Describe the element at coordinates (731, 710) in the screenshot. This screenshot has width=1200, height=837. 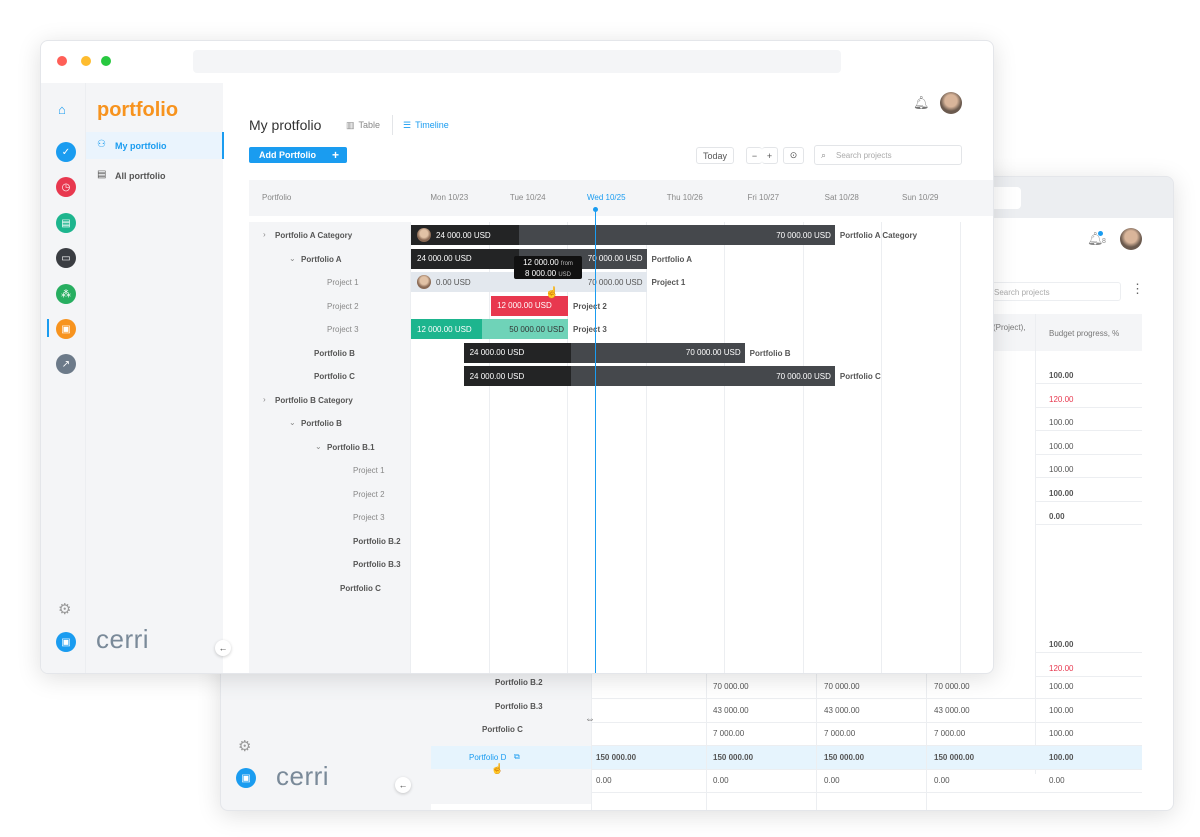
I see `table-cell: 43 000.00` at that location.